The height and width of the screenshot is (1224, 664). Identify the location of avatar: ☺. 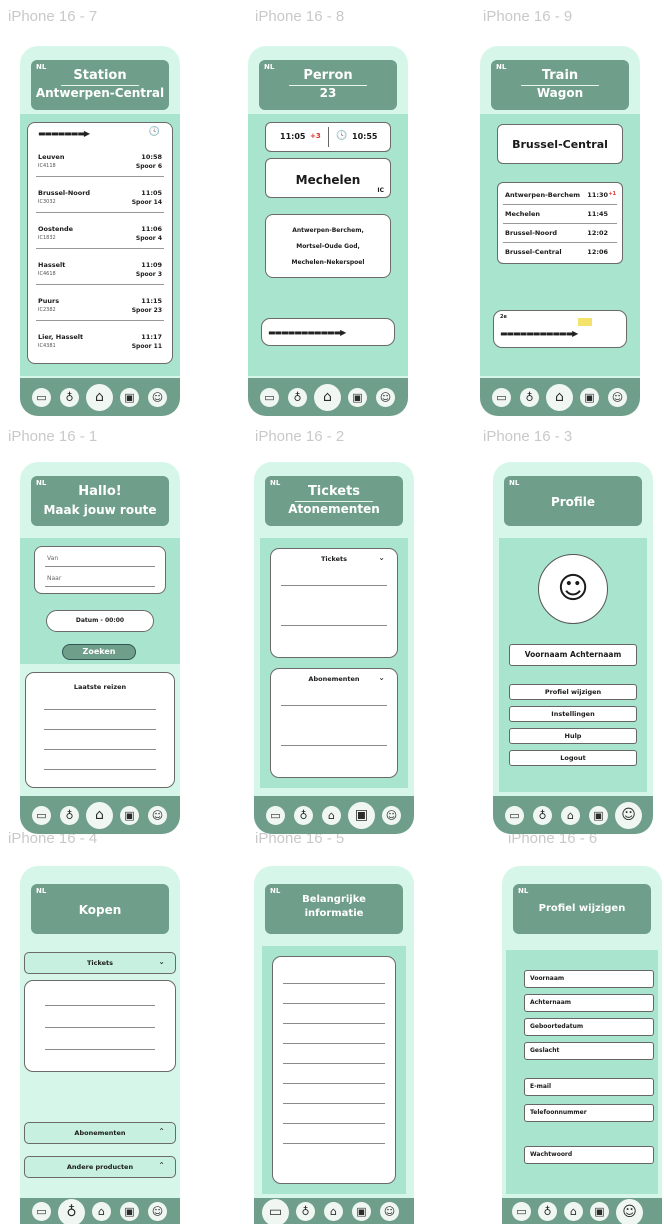
(573, 589).